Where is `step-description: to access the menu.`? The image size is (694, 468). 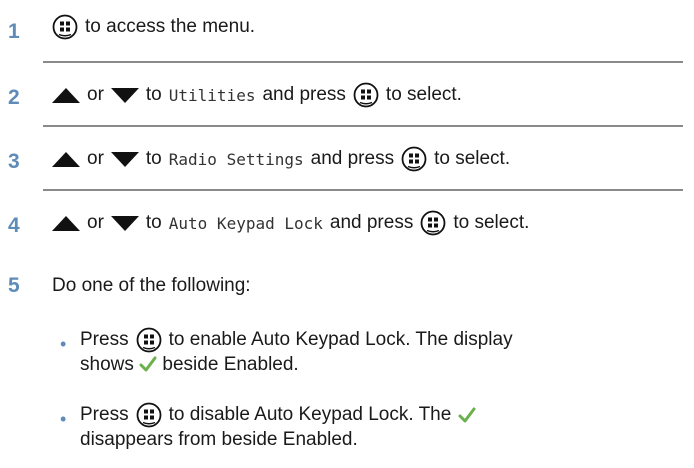 step-description: to access the menu. is located at coordinates (170, 26).